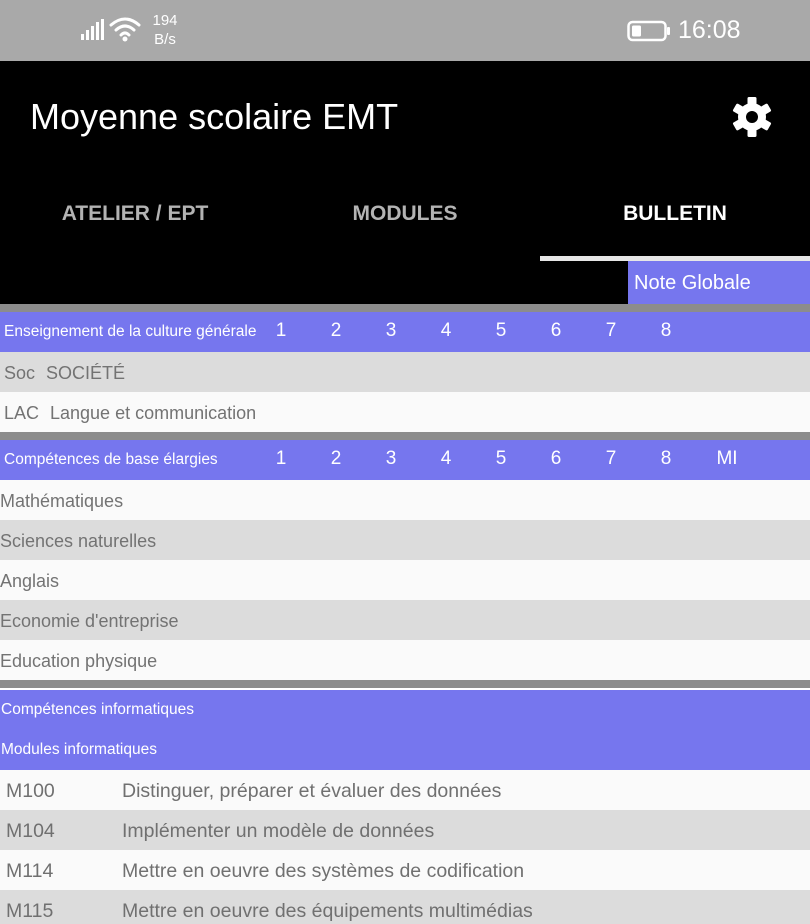  I want to click on table-row: Sciences naturelles, so click(405, 540).